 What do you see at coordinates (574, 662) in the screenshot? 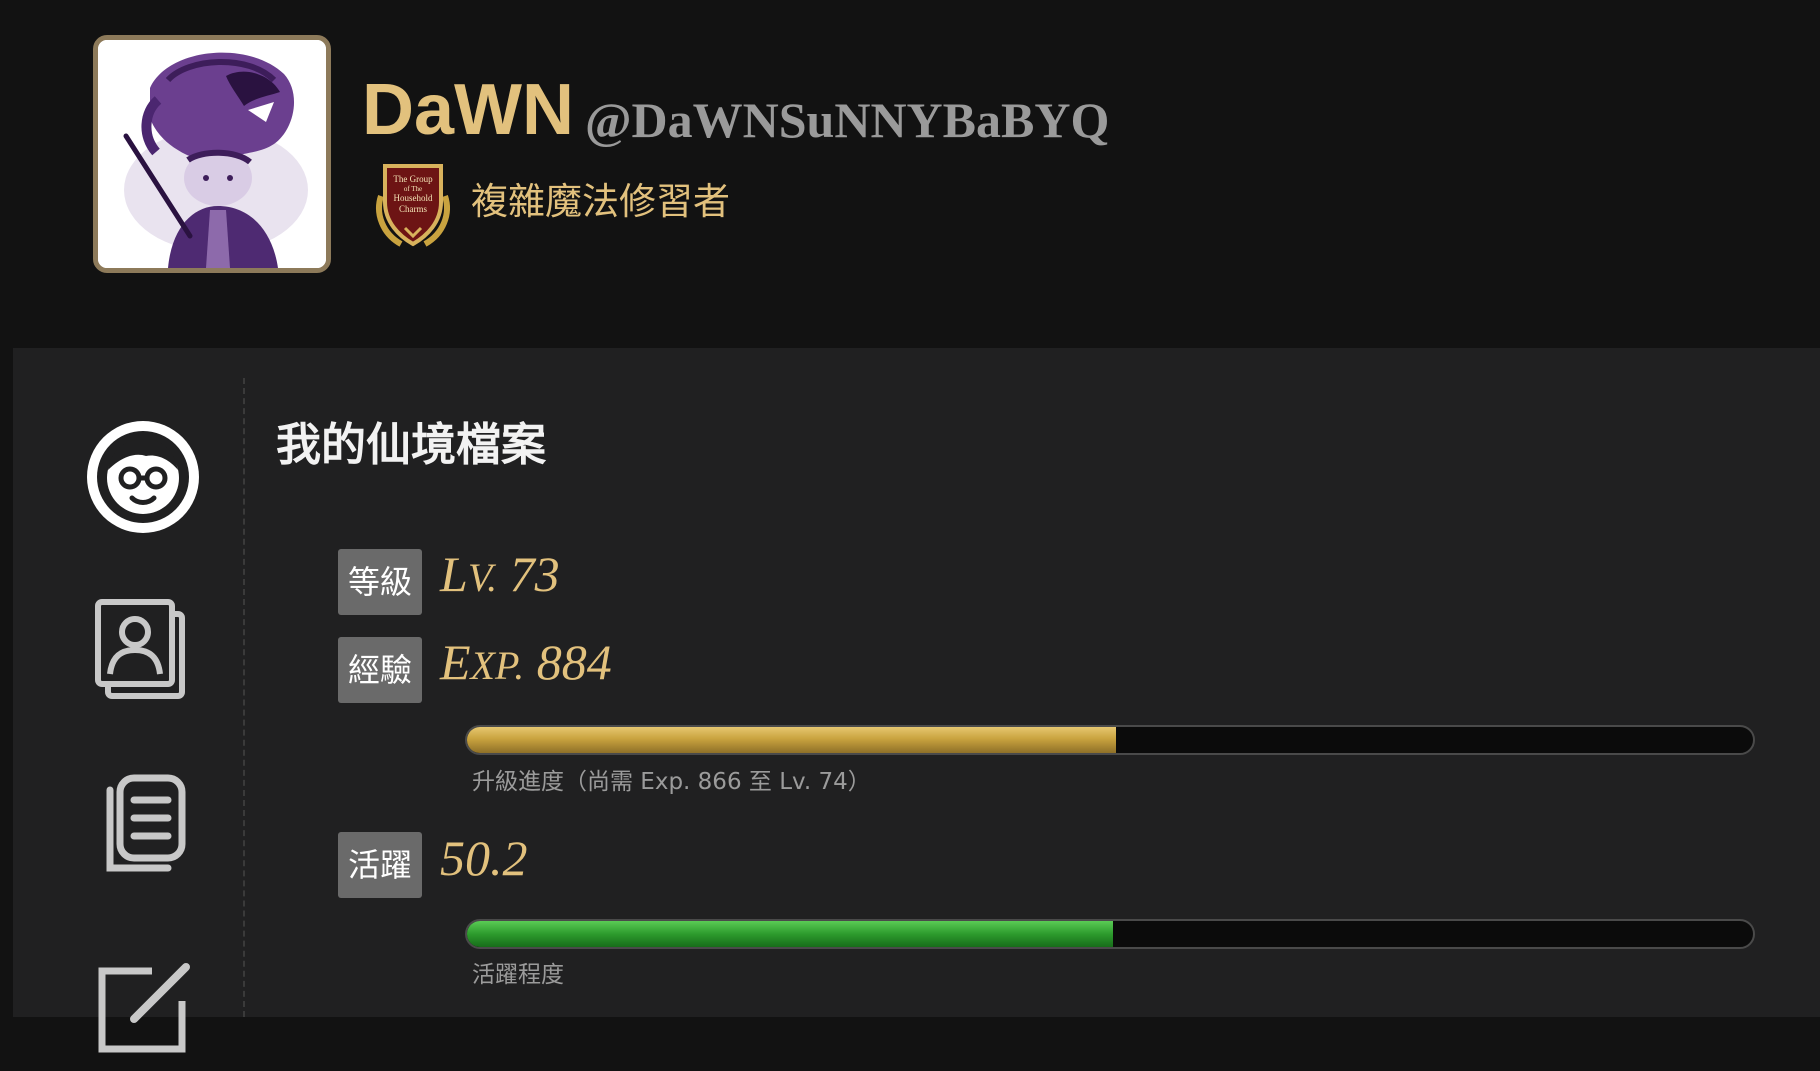
I see `exp-number: 884` at bounding box center [574, 662].